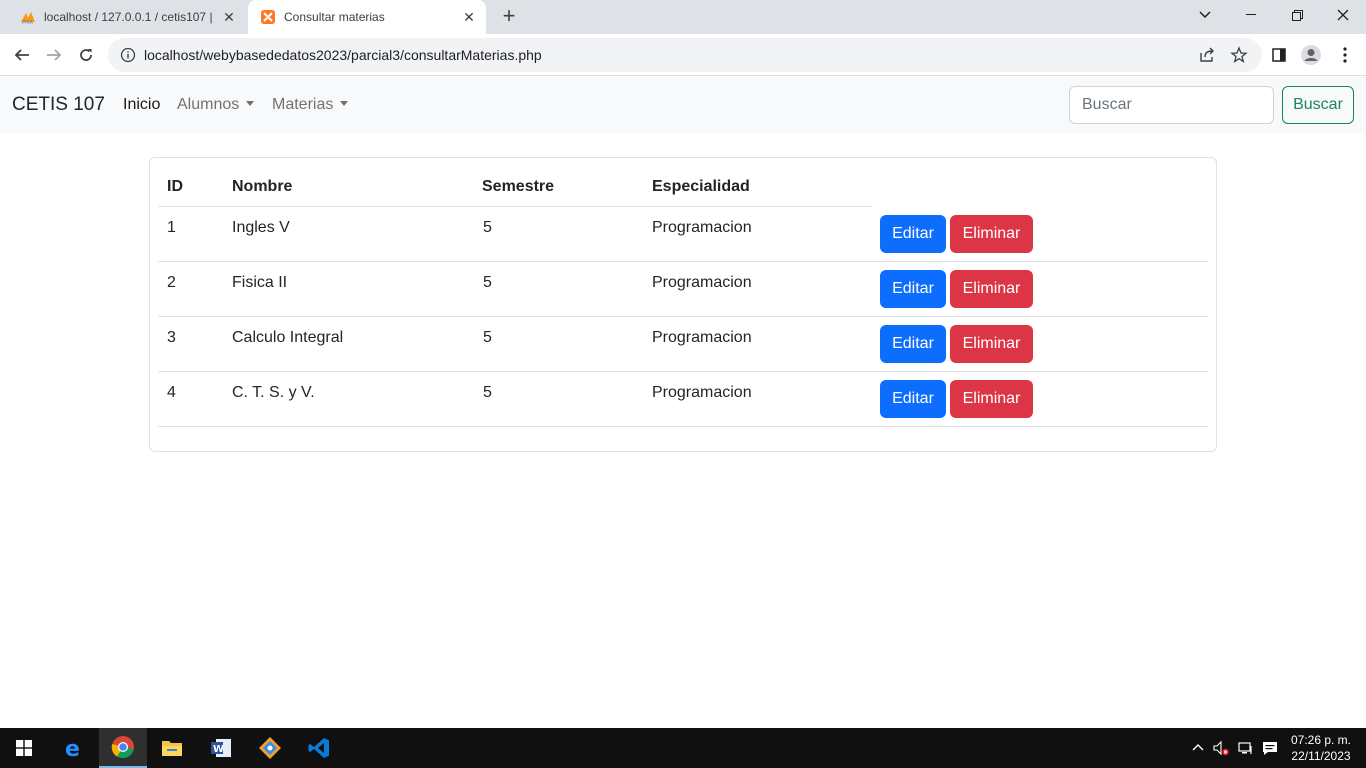 The height and width of the screenshot is (768, 1366). What do you see at coordinates (261, 227) in the screenshot?
I see `cell-nombre: Ingles V` at bounding box center [261, 227].